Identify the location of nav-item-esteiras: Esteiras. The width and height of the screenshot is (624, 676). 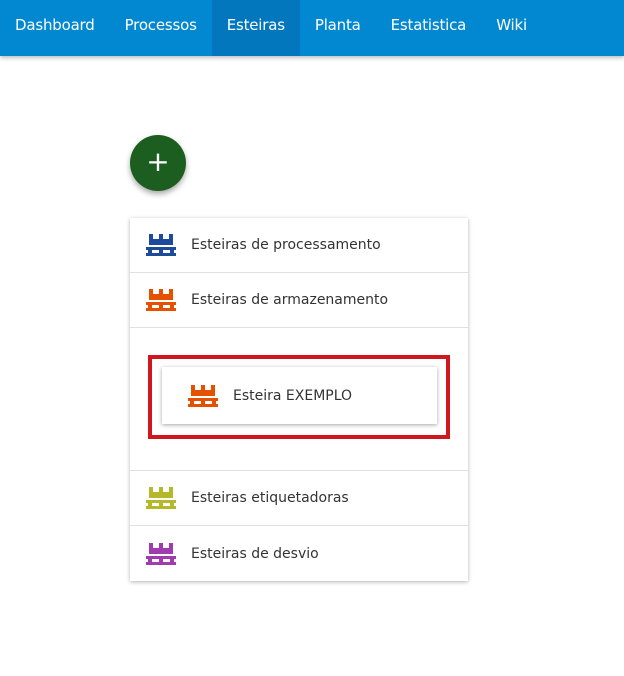
(255, 28).